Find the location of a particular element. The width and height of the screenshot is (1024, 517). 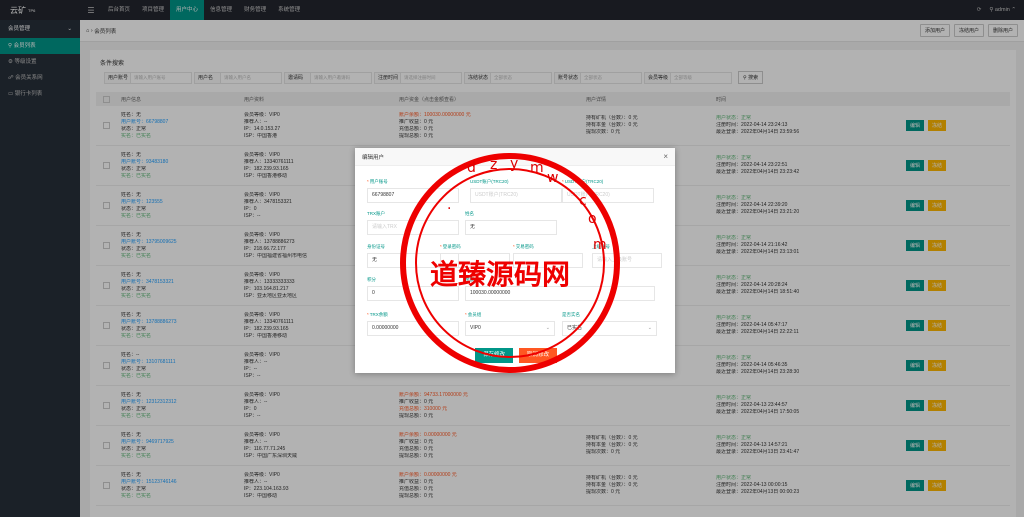

form-label-text: TRX余额 is located at coordinates (378, 314).